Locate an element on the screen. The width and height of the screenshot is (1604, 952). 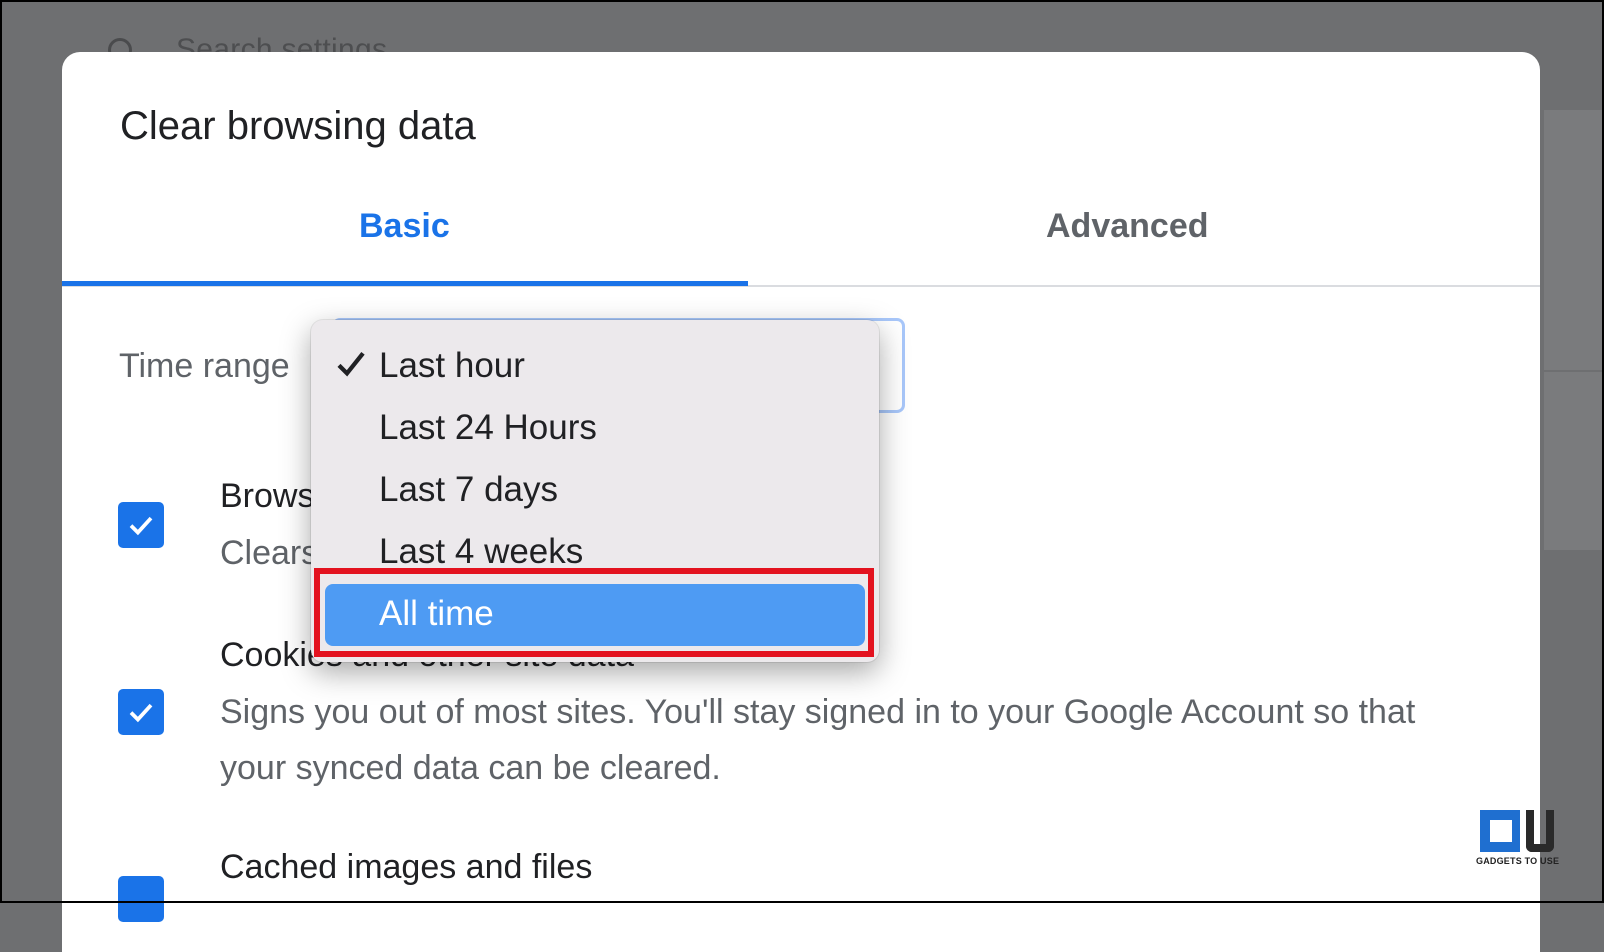
cookies-checkbox is located at coordinates (141, 712).